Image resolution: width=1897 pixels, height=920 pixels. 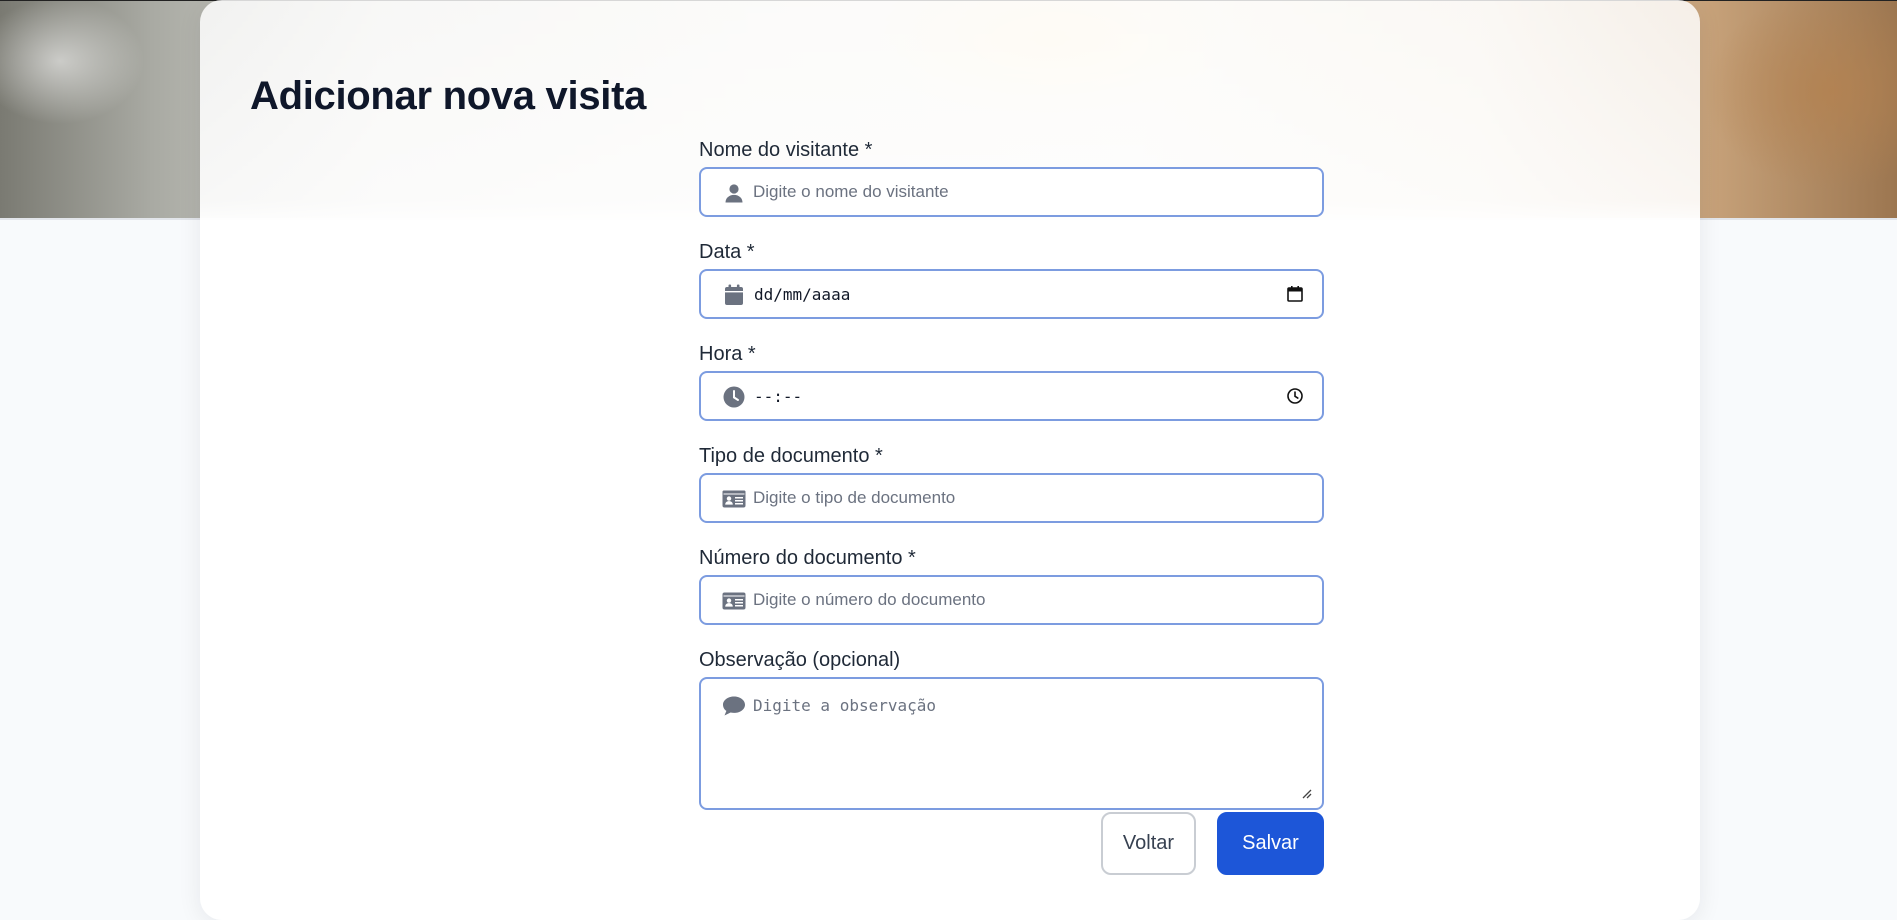 I want to click on document-type-label: Tipo de documento *, so click(x=791, y=456).